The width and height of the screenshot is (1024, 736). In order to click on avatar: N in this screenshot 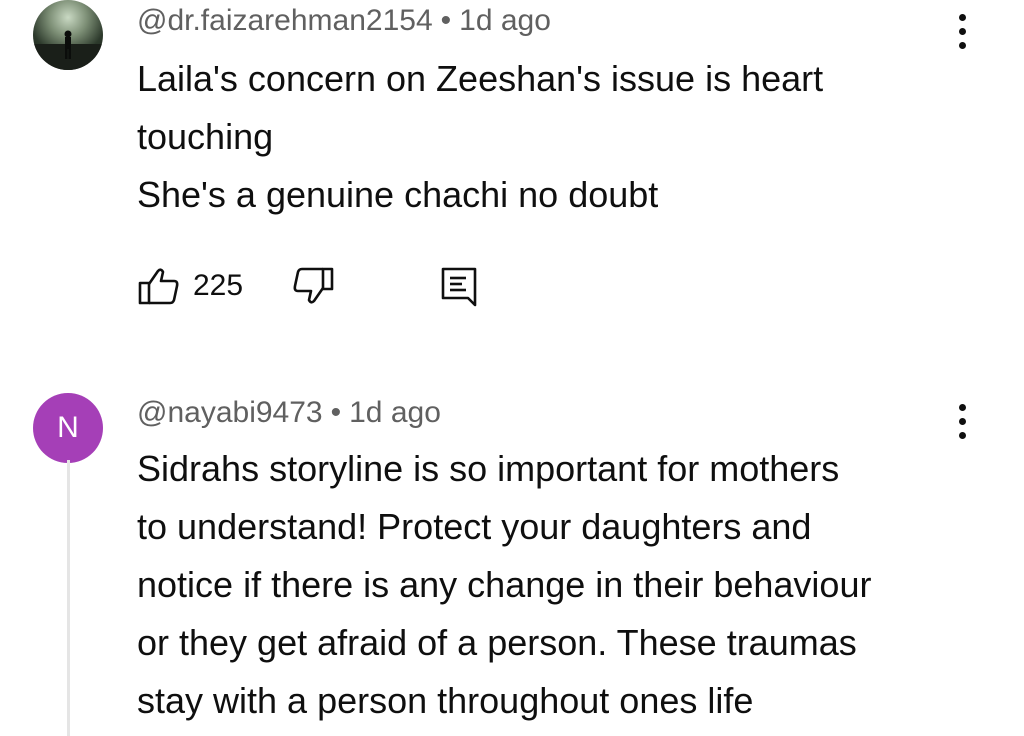, I will do `click(68, 428)`.